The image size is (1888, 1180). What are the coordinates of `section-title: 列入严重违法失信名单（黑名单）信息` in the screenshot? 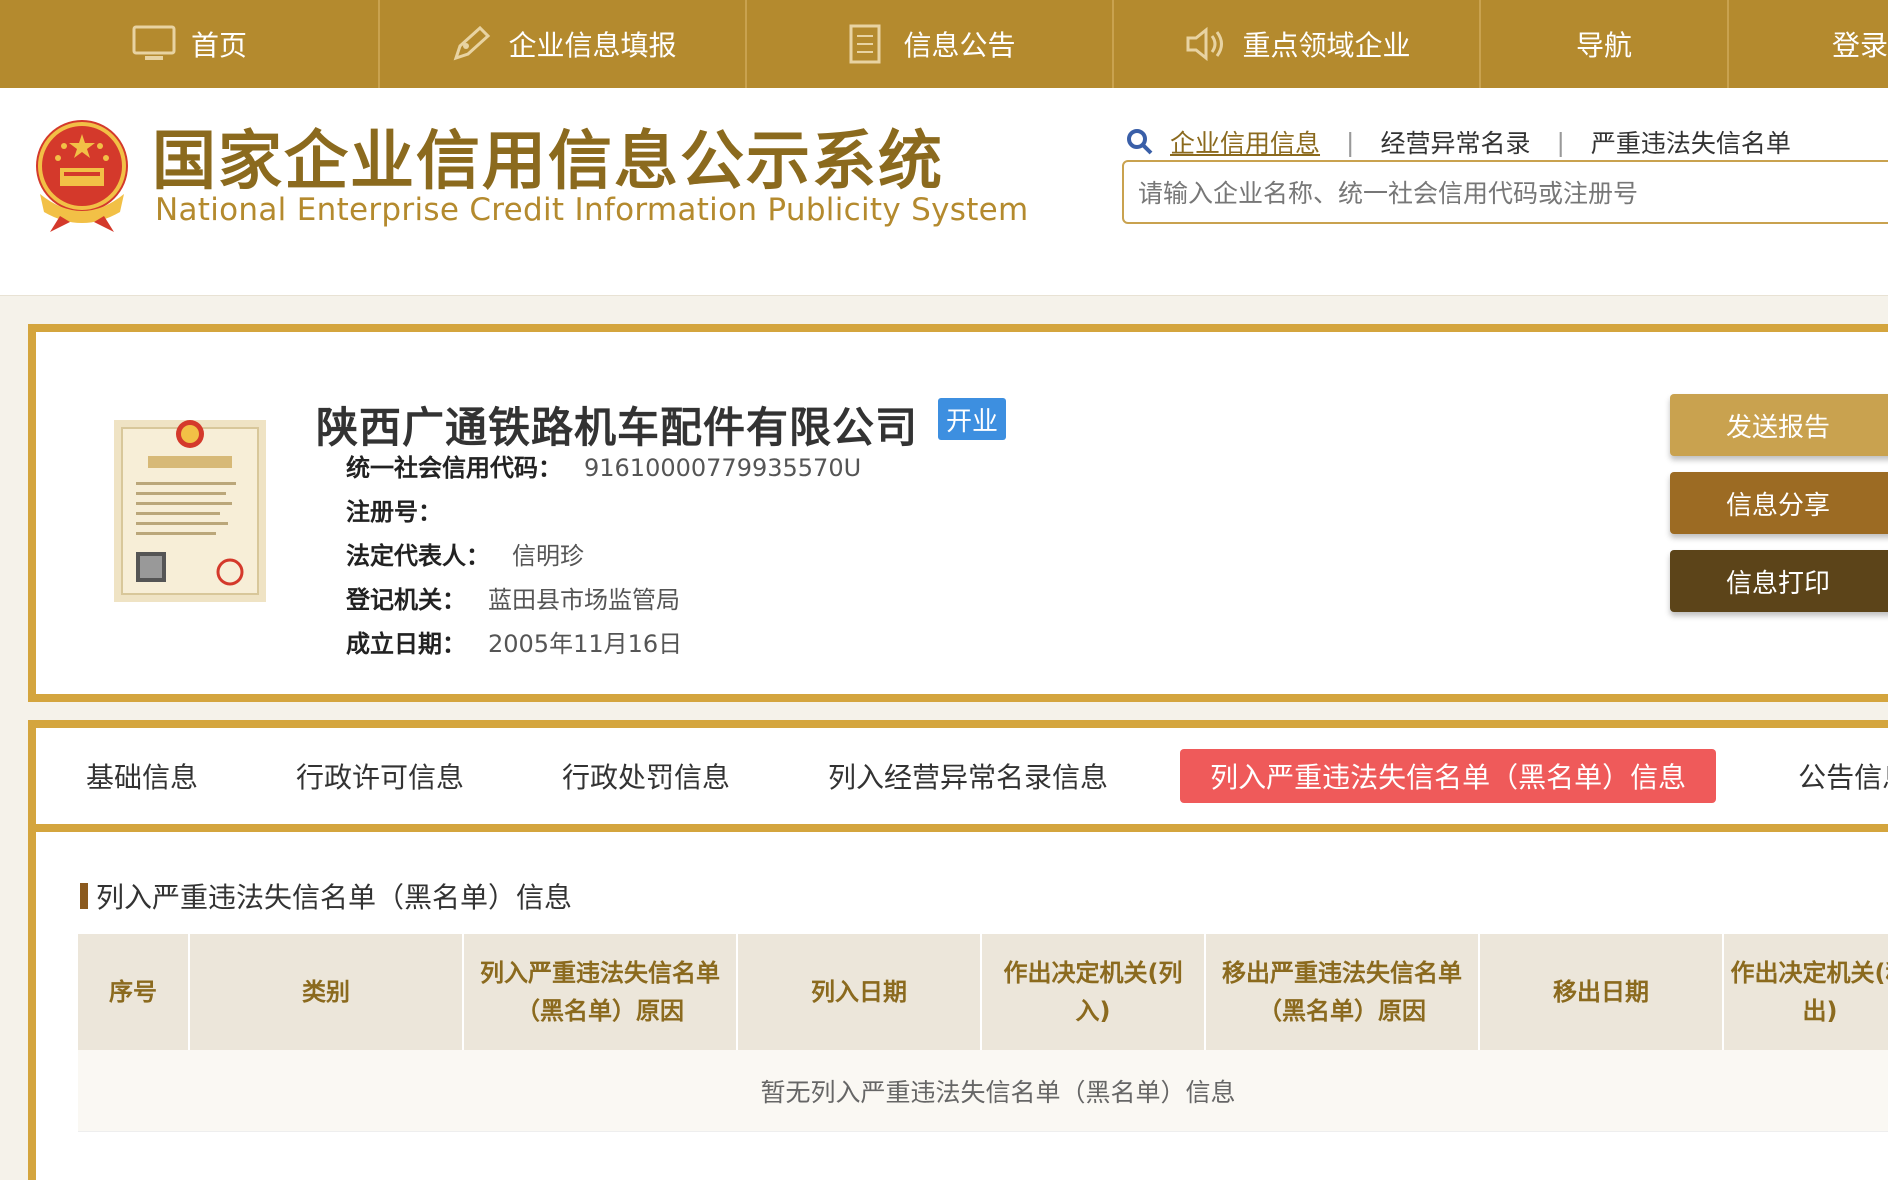 It's located at (326, 896).